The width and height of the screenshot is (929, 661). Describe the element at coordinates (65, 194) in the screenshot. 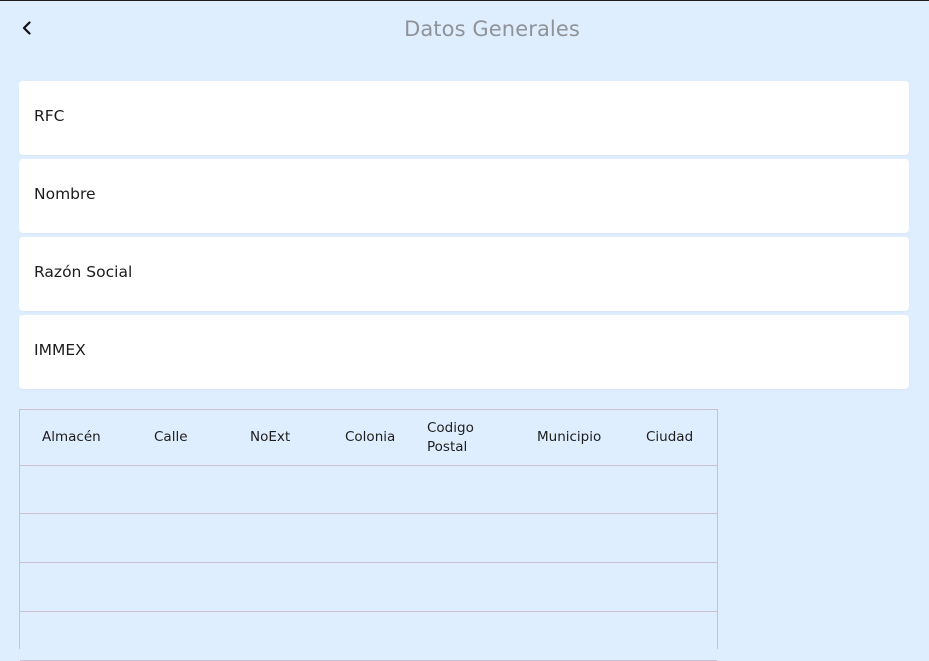

I see `nombre-field-label: Nombre` at that location.